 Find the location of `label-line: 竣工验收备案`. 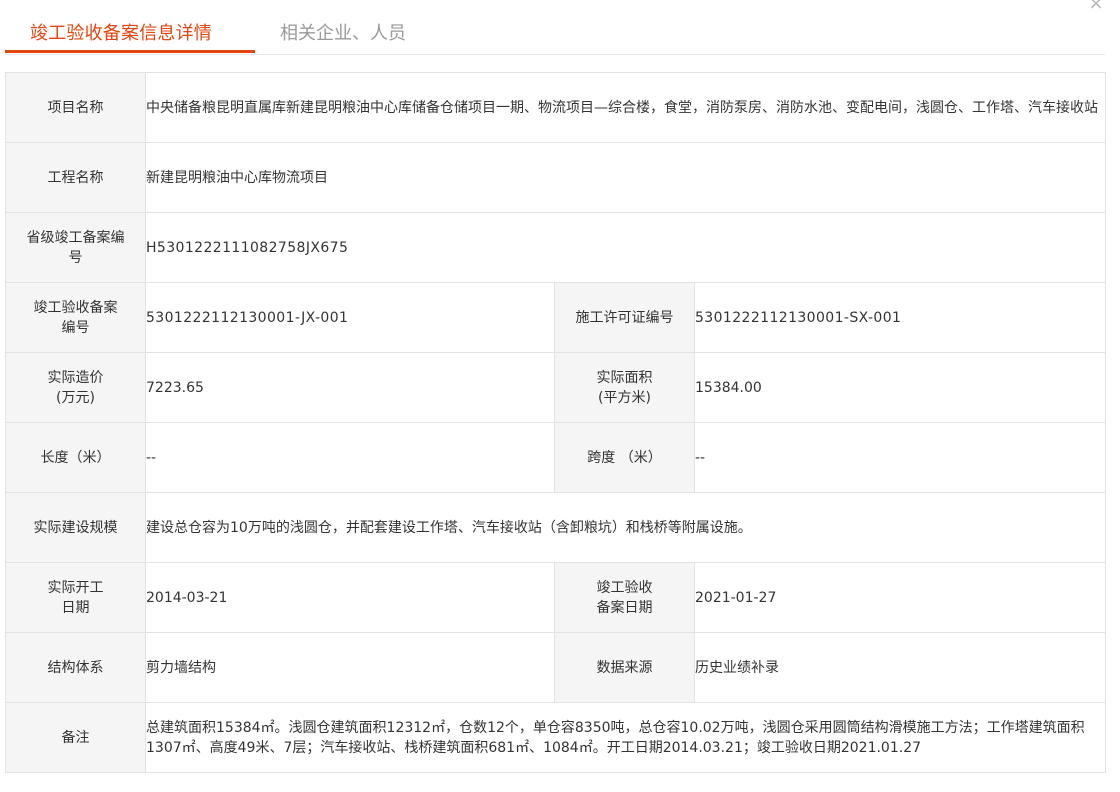

label-line: 竣工验收备案 is located at coordinates (75, 307).